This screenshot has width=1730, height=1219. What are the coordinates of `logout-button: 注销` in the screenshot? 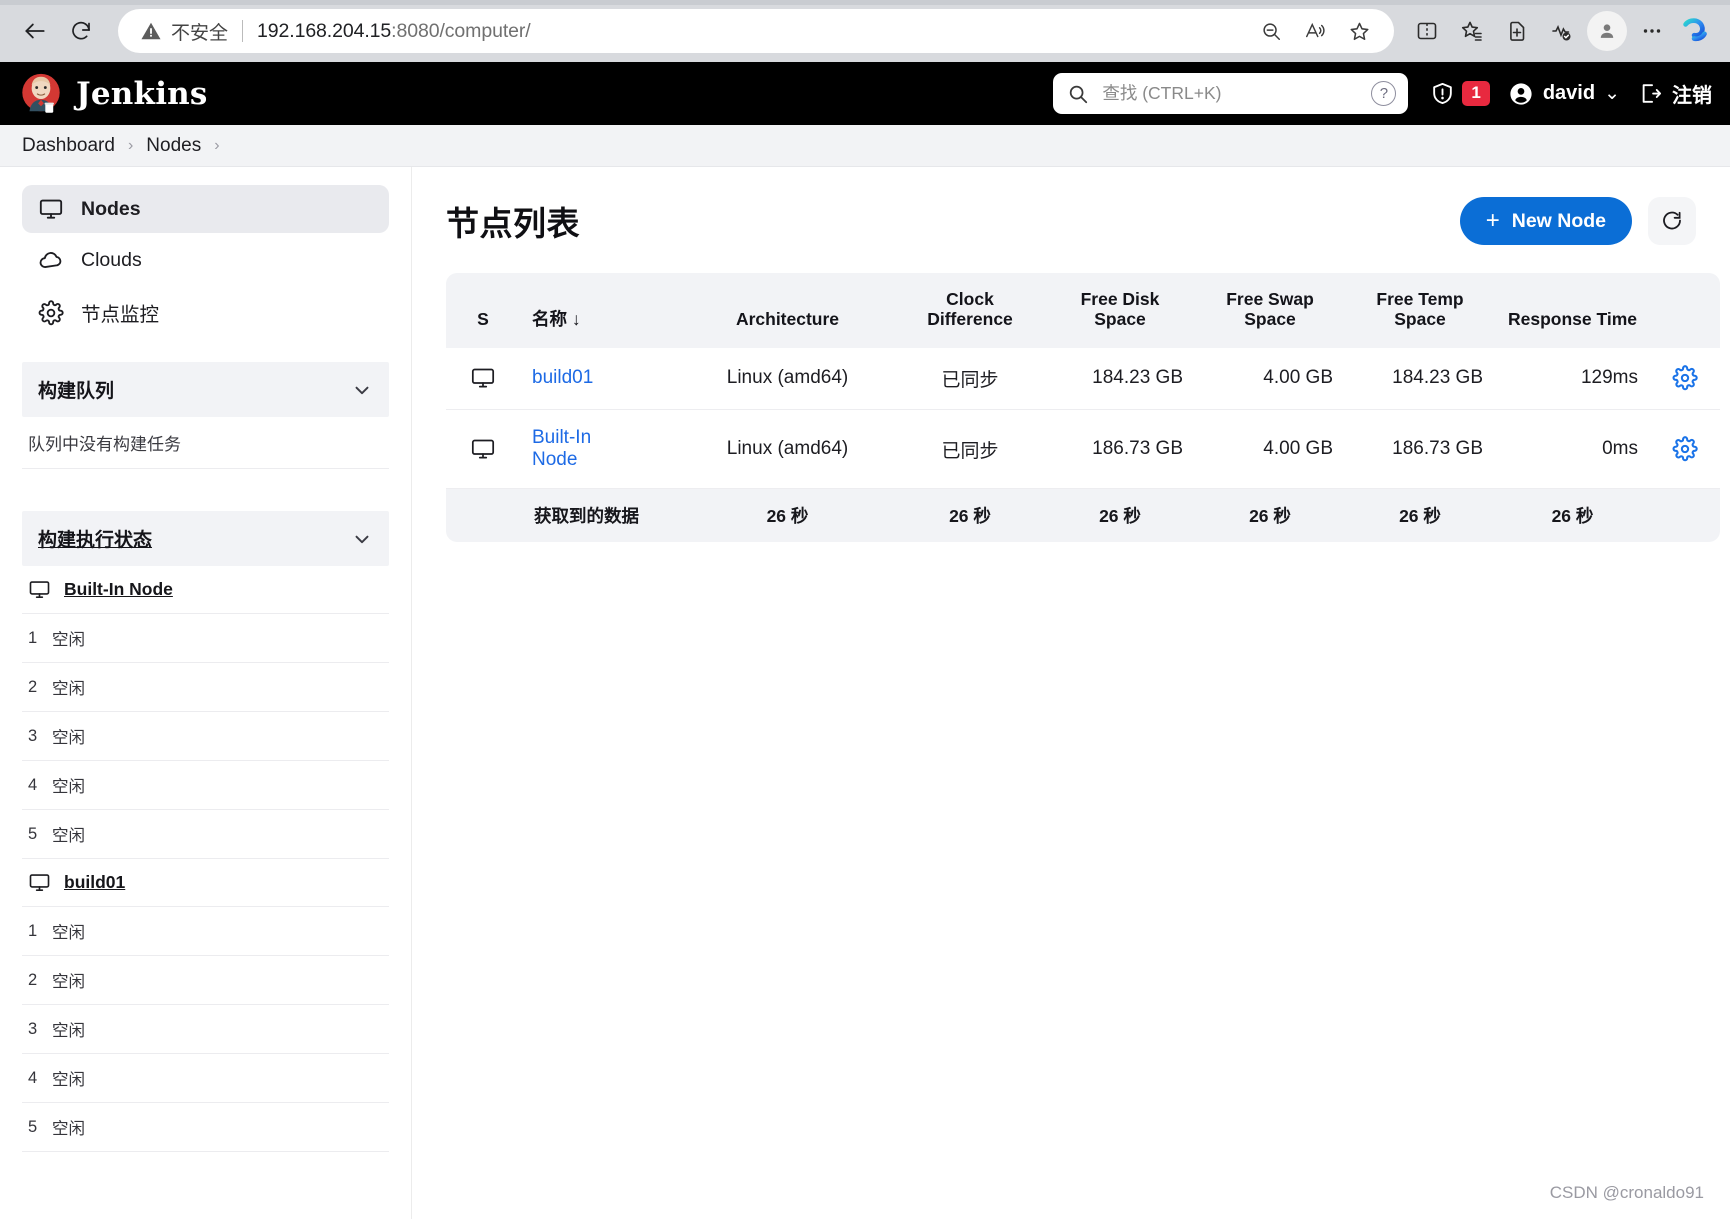 It's located at (1675, 93).